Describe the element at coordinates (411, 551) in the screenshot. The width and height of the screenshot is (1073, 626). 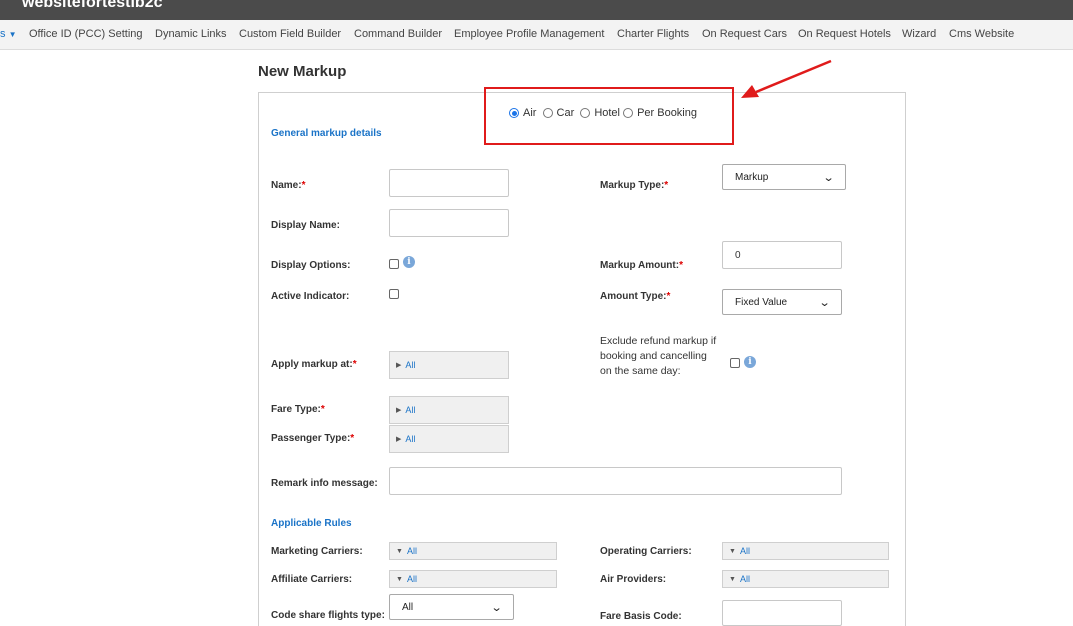
I see `marketing-carriers-value: All` at that location.